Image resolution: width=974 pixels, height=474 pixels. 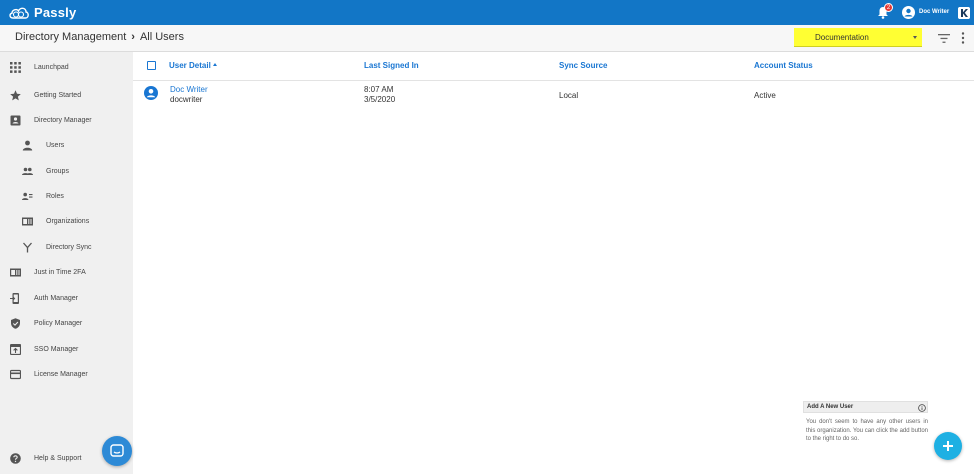 What do you see at coordinates (15, 95) in the screenshot?
I see `star-icon` at bounding box center [15, 95].